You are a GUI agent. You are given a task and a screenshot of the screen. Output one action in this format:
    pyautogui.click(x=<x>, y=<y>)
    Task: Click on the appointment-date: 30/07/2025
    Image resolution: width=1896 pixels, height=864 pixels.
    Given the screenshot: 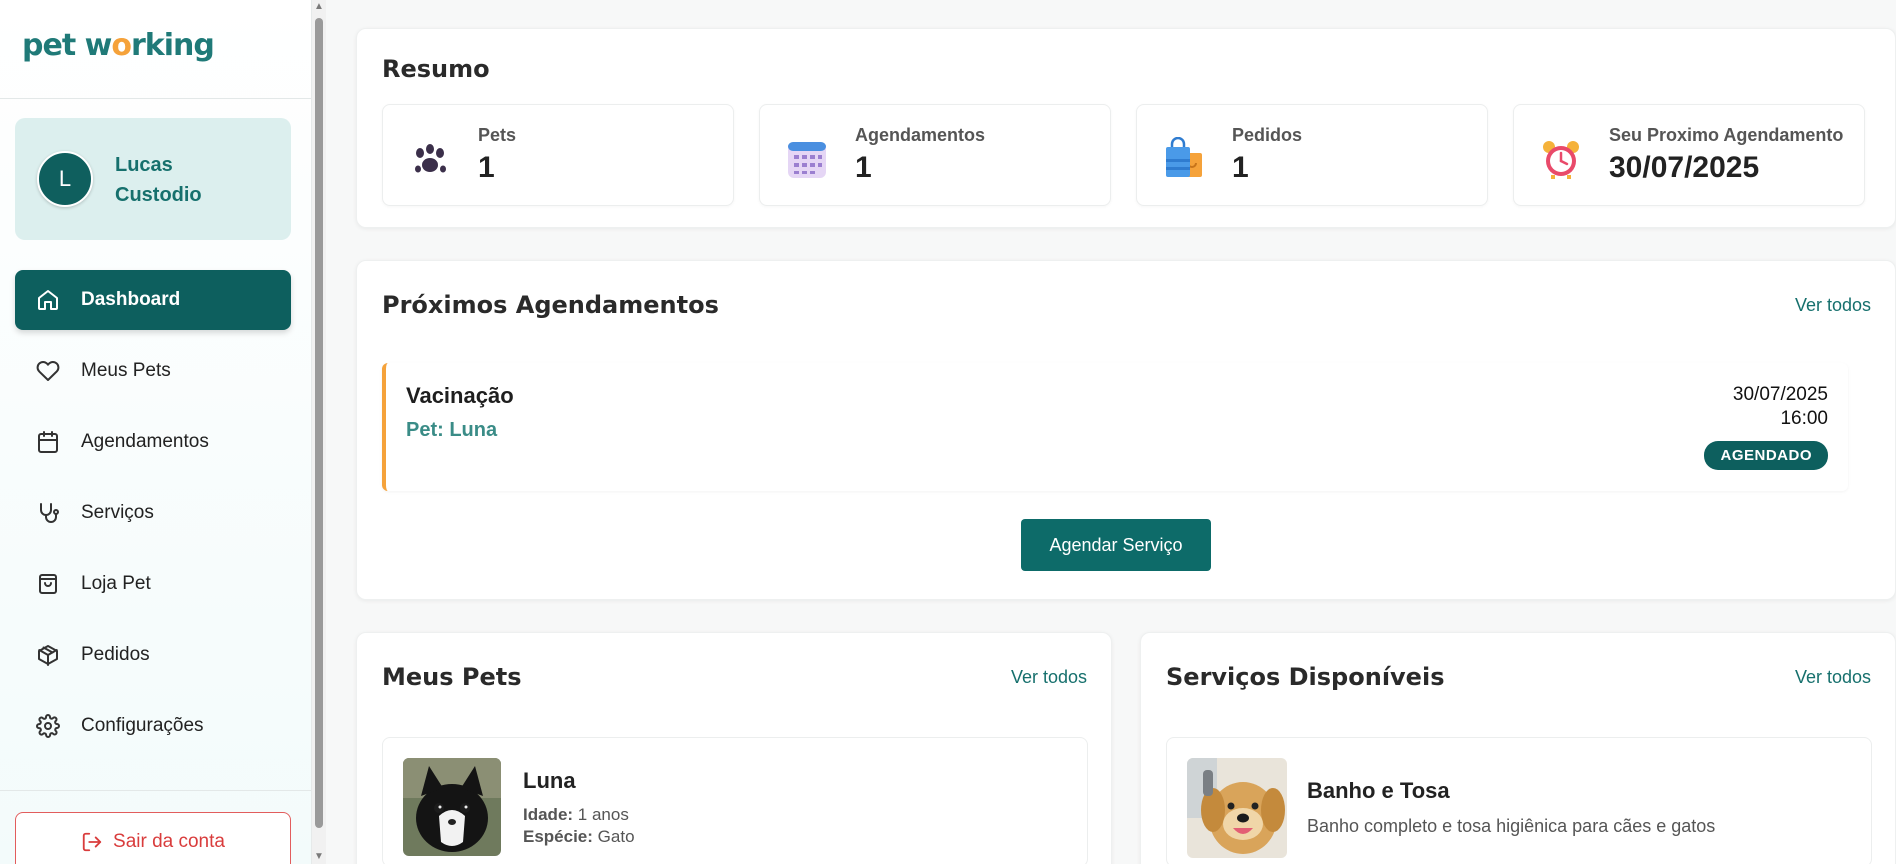 What is the action you would take?
    pyautogui.click(x=1780, y=394)
    